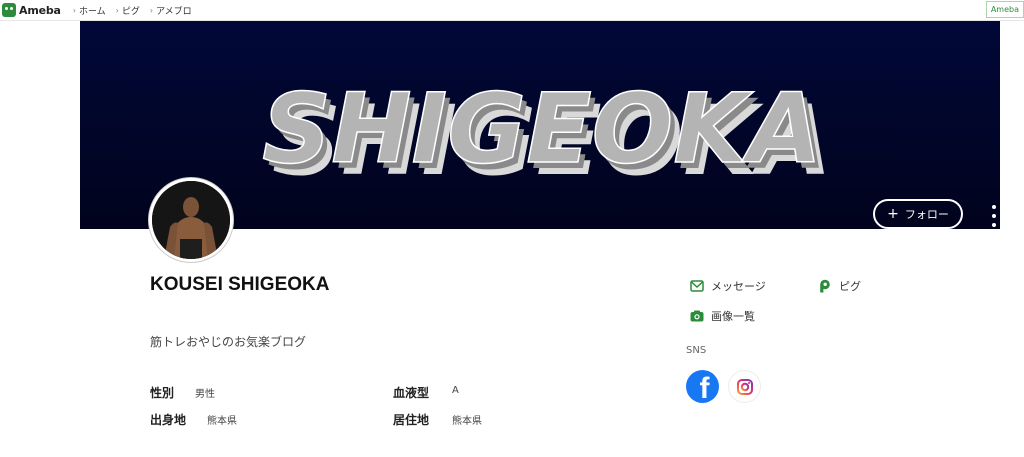 This screenshot has width=1024, height=457. Describe the element at coordinates (512, 10) in the screenshot. I see `global-header: Ameba › ホーム › ピグ › アメブロ Ameba` at that location.